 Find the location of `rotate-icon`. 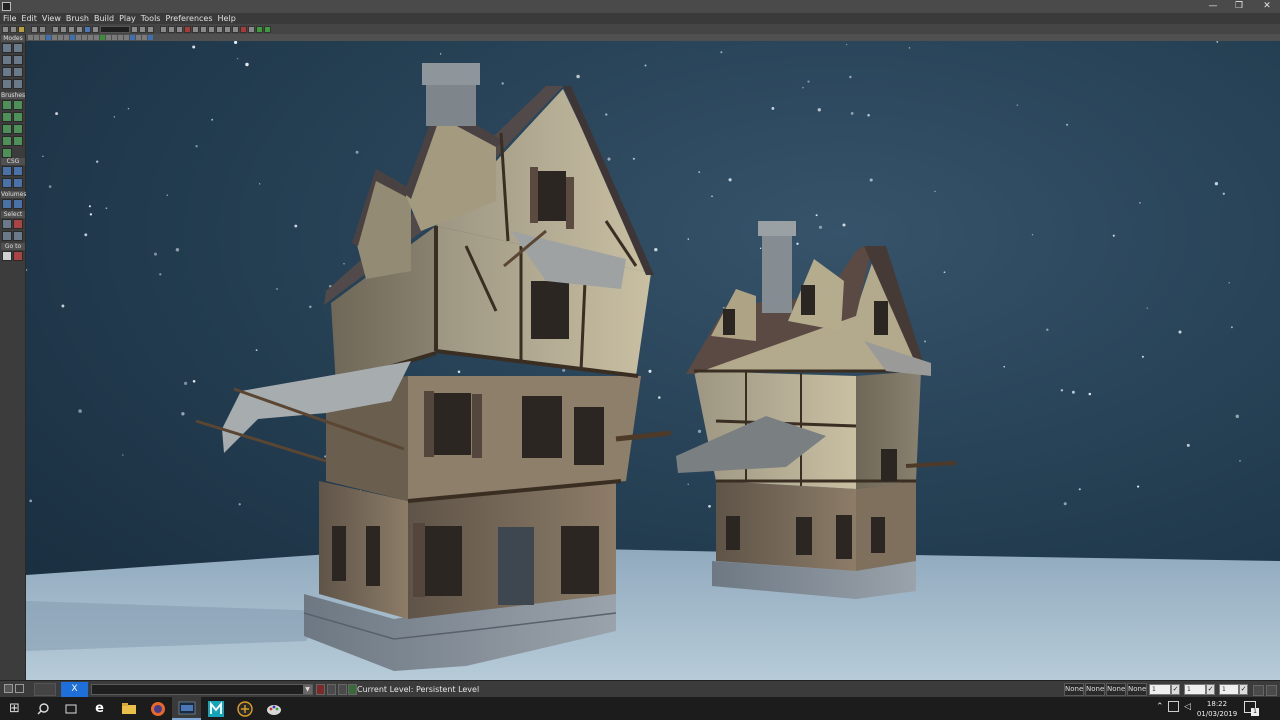

rotate-icon is located at coordinates (171, 29).